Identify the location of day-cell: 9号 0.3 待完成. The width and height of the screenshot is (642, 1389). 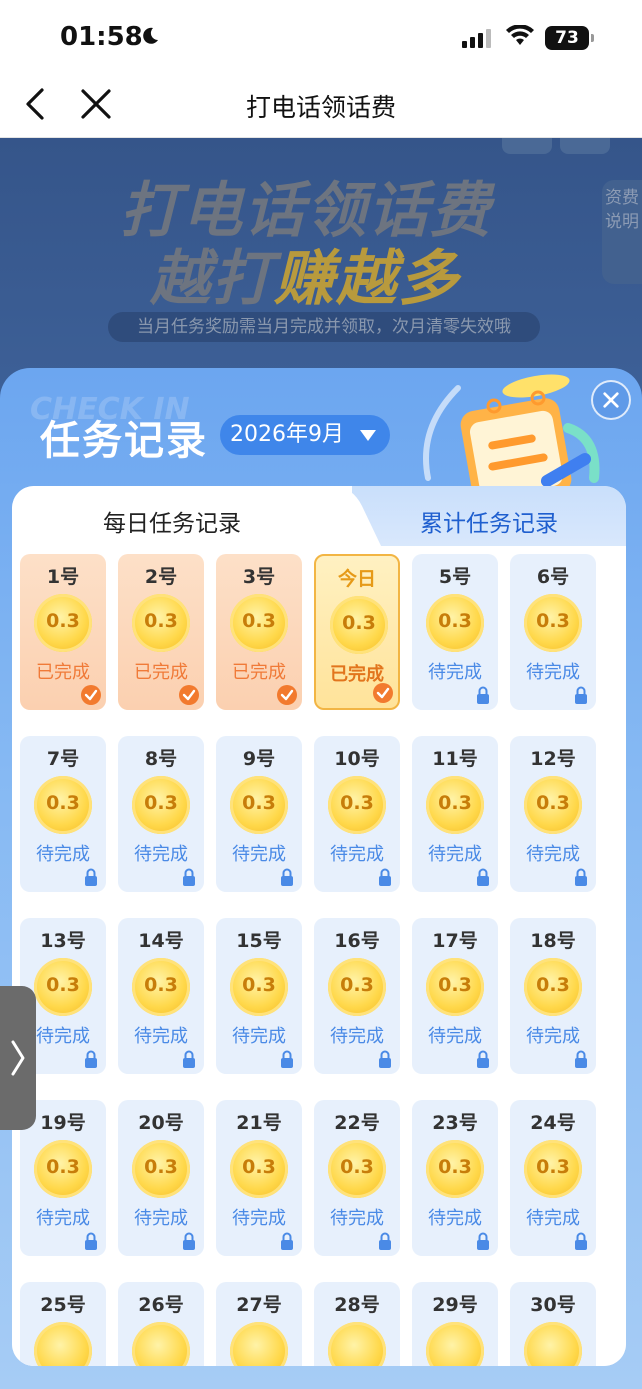
(259, 814).